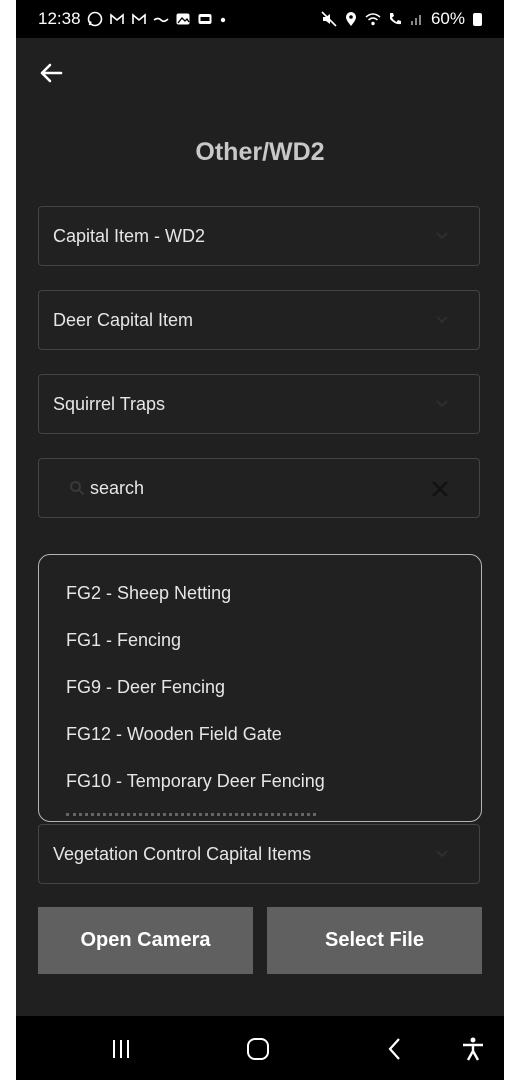  Describe the element at coordinates (259, 404) in the screenshot. I see `squirrel-traps-select: Squirrel Traps` at that location.